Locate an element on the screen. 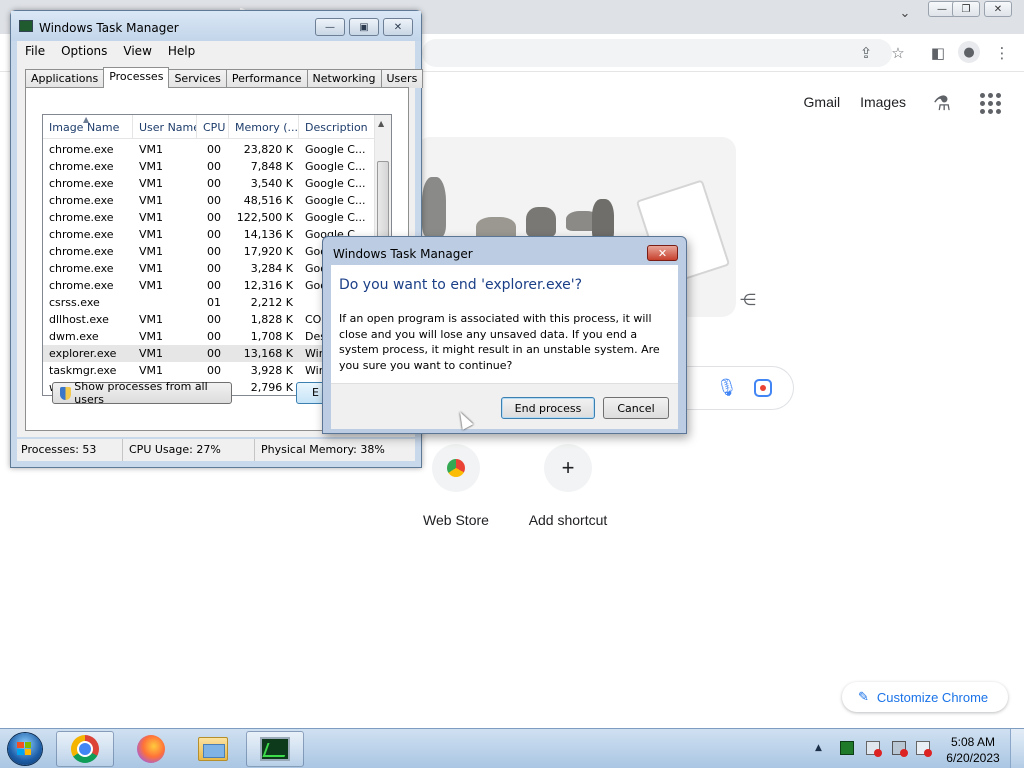  maximize-button: ▣ is located at coordinates (364, 27).